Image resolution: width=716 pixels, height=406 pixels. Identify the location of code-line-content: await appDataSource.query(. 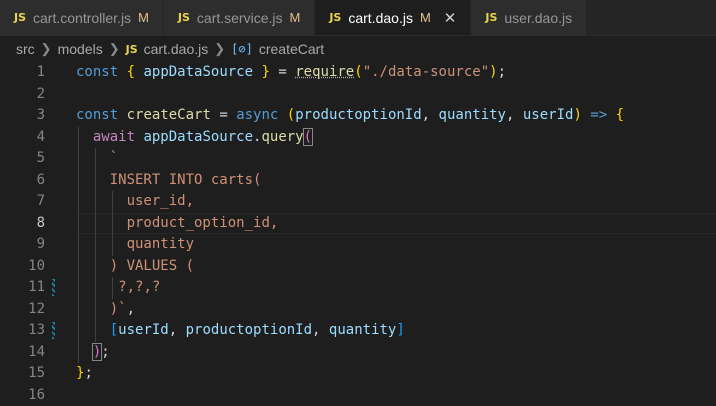
(194, 138).